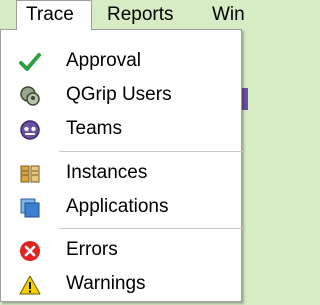  I want to click on menu-item-applications: Applications, so click(121, 207).